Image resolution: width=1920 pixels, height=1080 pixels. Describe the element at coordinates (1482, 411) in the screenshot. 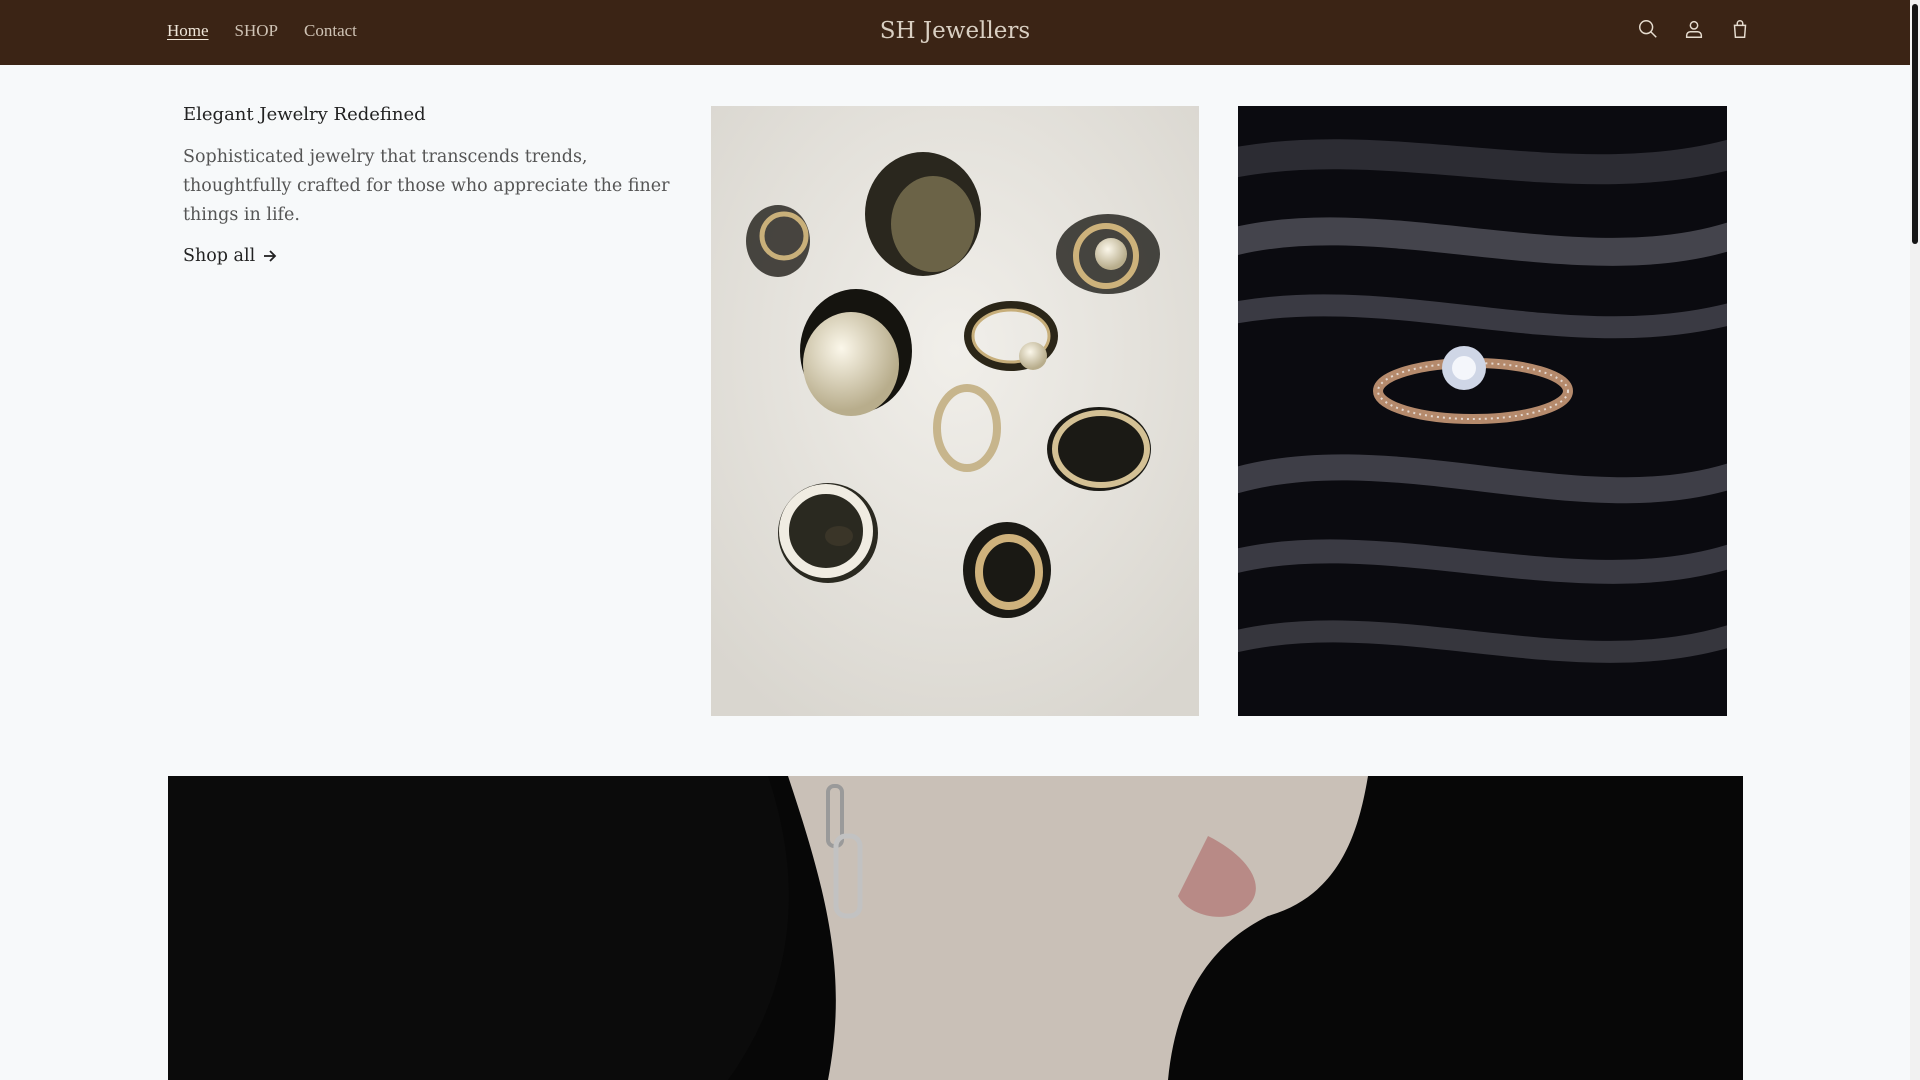

I see `diamond-ring-image` at that location.